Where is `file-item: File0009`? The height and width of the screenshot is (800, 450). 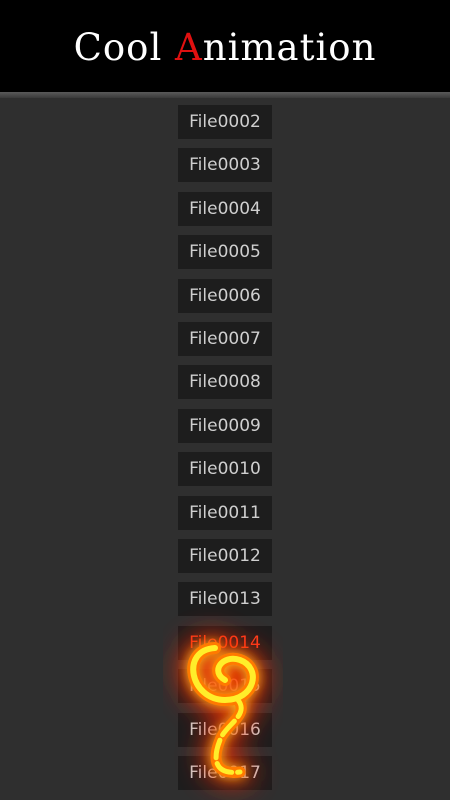
file-item: File0009 is located at coordinates (225, 426).